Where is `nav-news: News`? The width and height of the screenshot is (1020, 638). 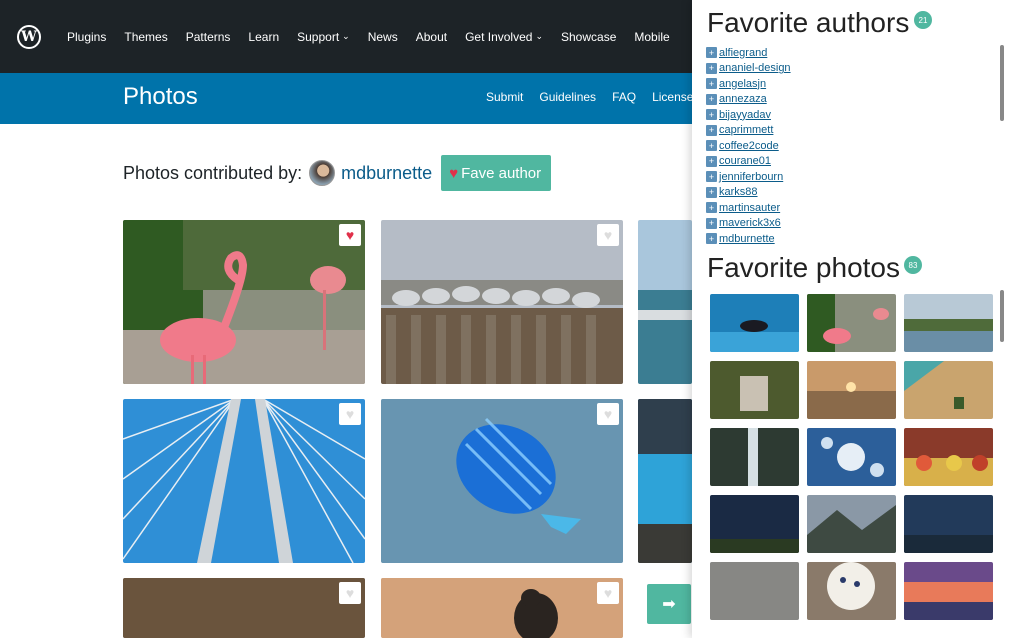
nav-news: News is located at coordinates (383, 37).